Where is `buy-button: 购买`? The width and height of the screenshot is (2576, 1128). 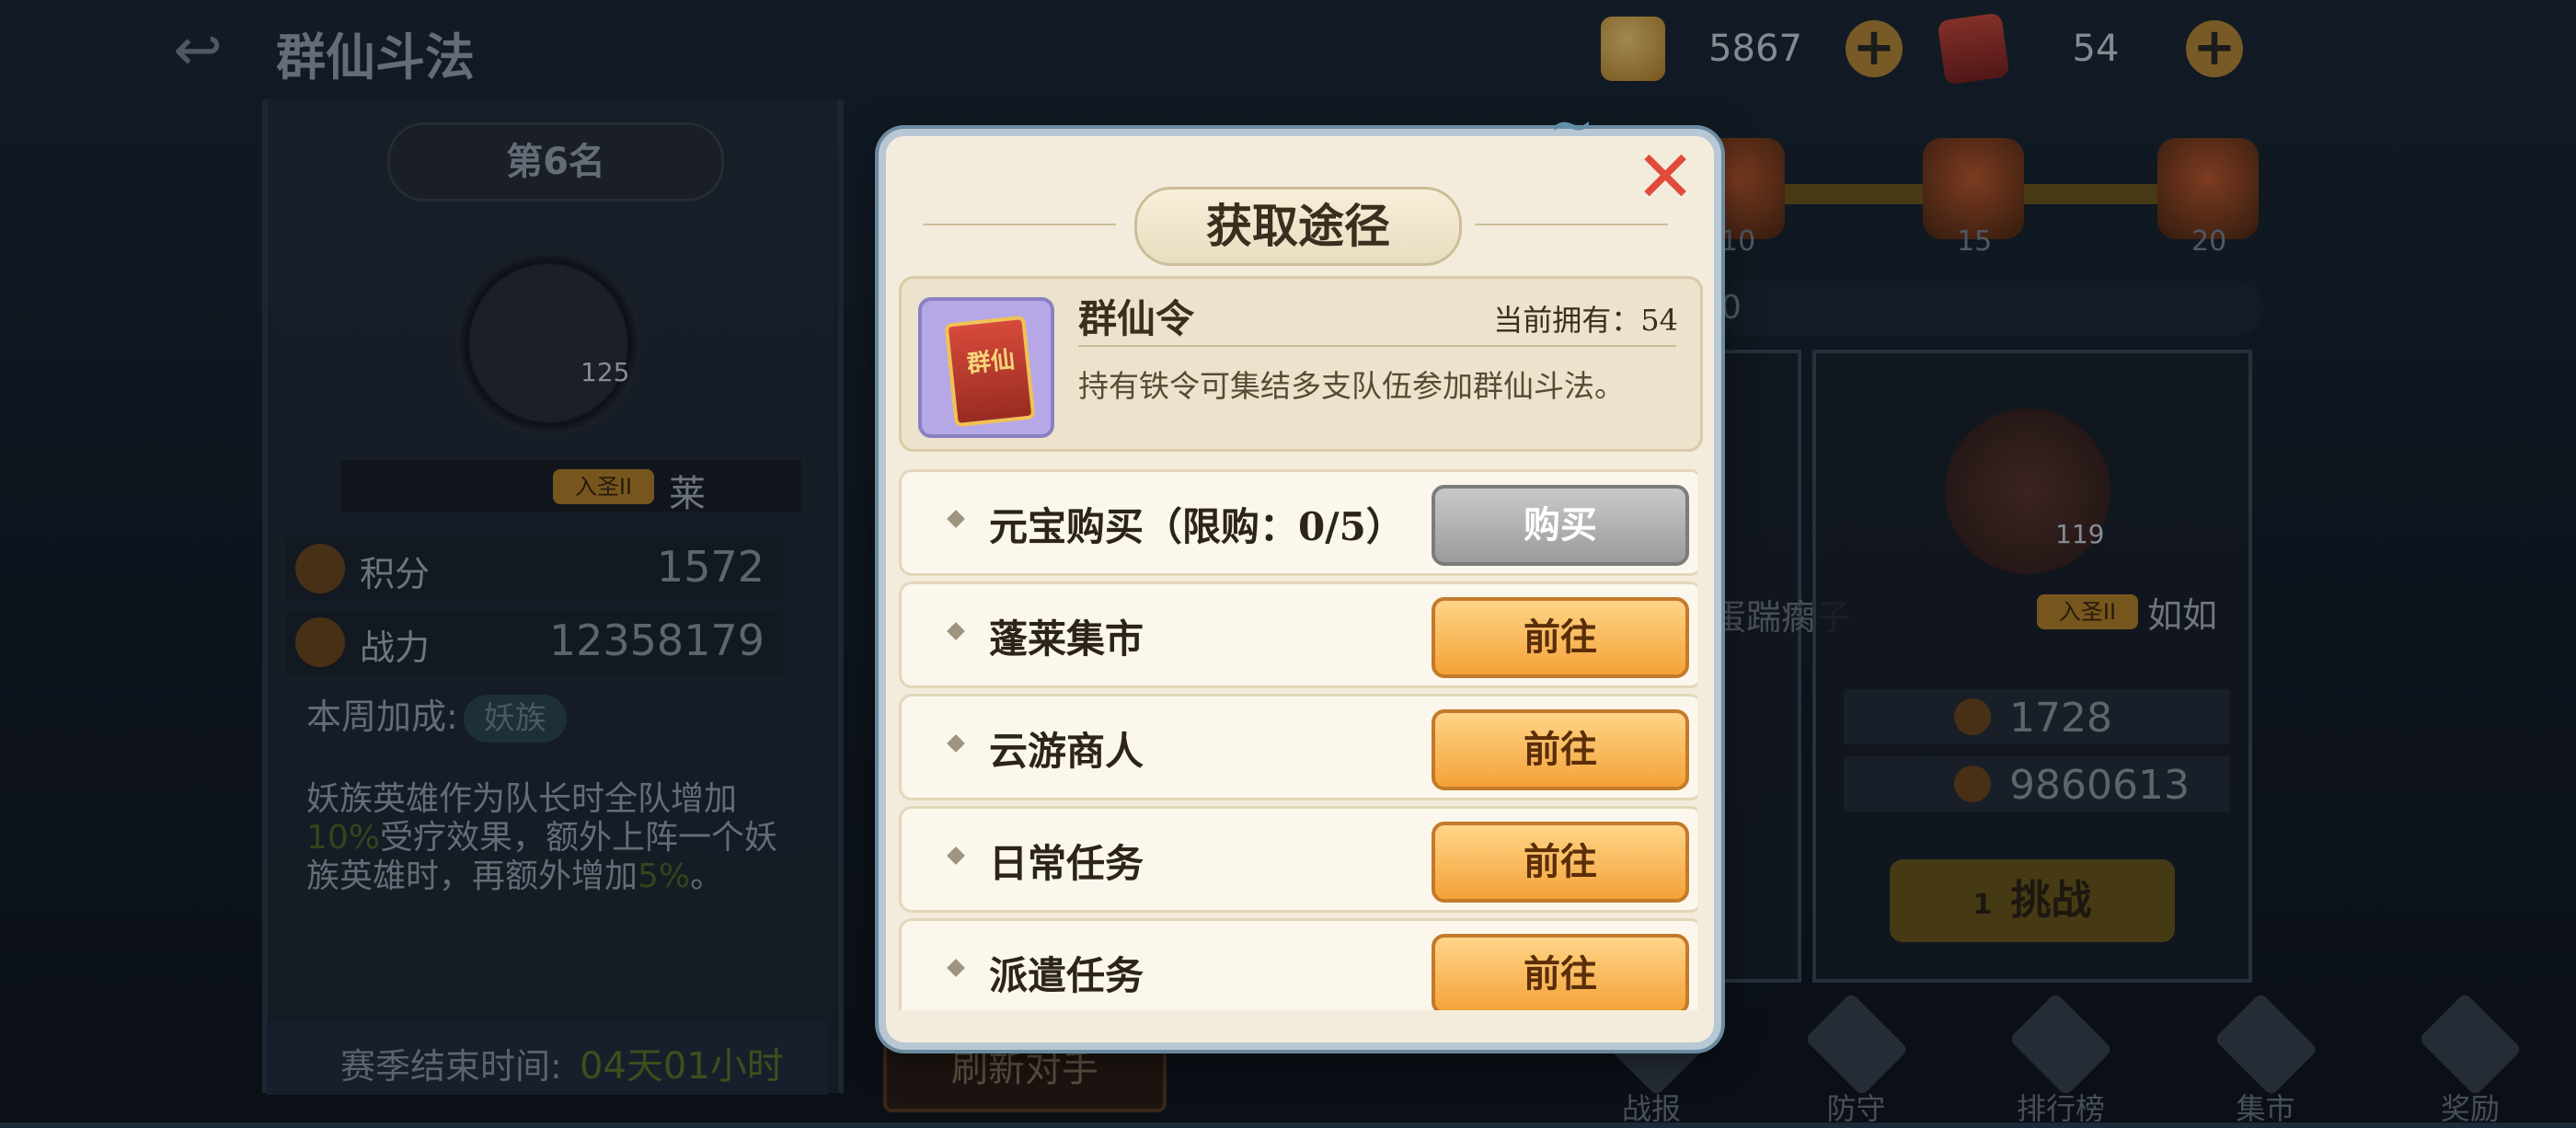 buy-button: 购买 is located at coordinates (1560, 526).